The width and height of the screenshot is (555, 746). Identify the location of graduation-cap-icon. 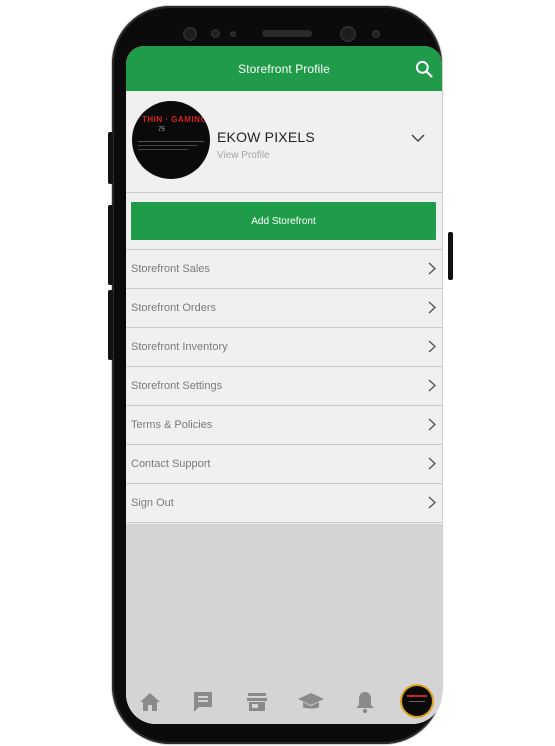
(311, 701).